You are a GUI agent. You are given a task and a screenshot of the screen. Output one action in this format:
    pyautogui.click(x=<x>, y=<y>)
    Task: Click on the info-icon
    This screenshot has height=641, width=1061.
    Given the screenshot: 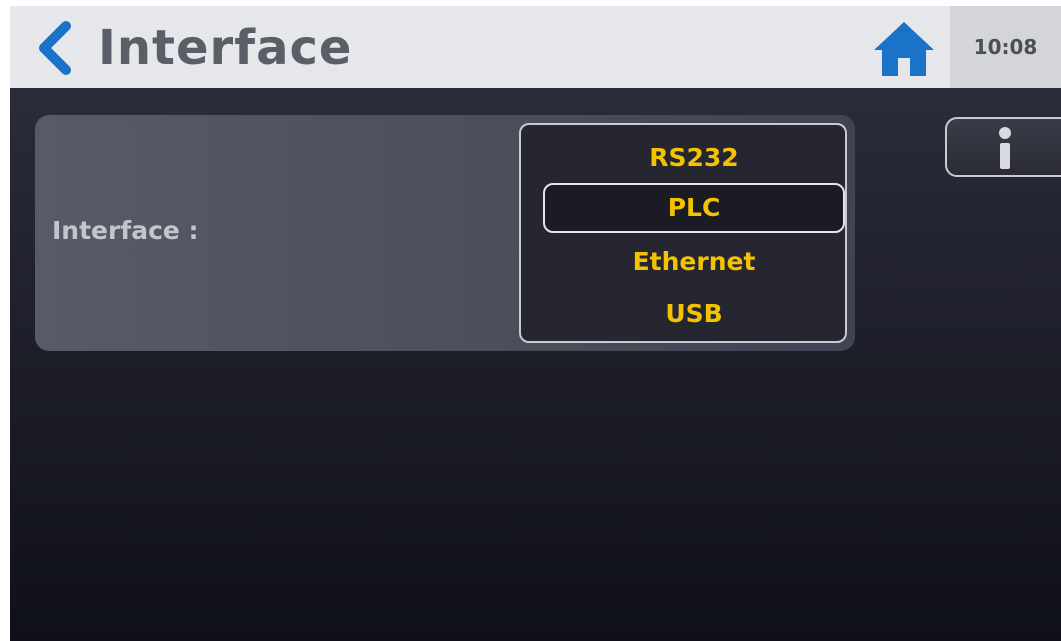 What is the action you would take?
    pyautogui.click(x=1005, y=148)
    